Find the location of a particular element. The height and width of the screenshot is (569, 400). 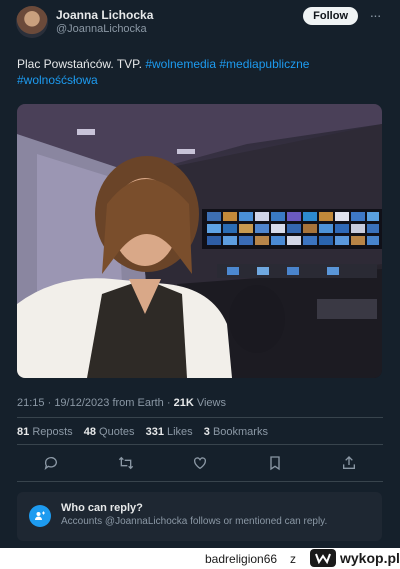

wykop-logo-icon is located at coordinates (323, 558).